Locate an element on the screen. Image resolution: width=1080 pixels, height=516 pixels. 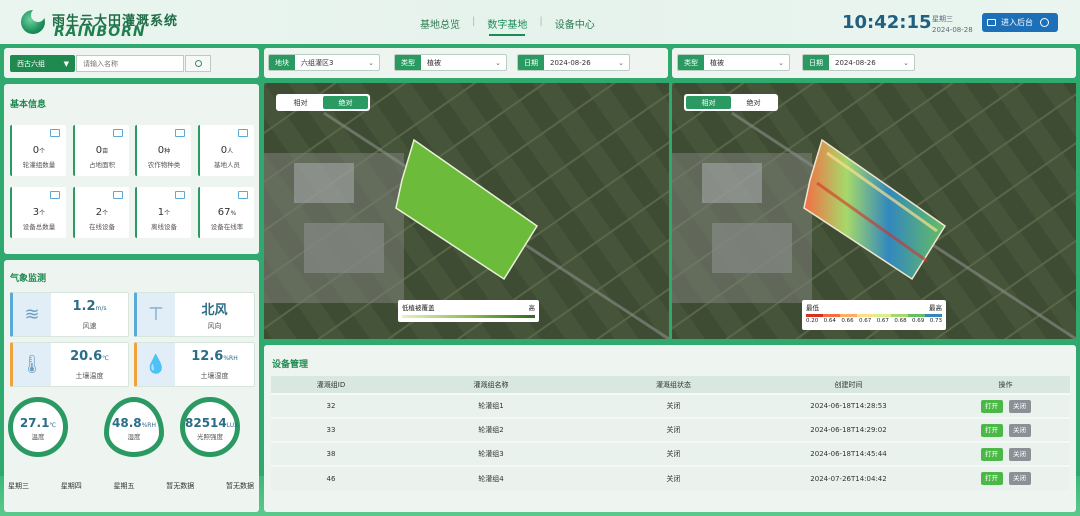
map-right-mode-toggle: 相对 绝对 is located at coordinates (731, 102).